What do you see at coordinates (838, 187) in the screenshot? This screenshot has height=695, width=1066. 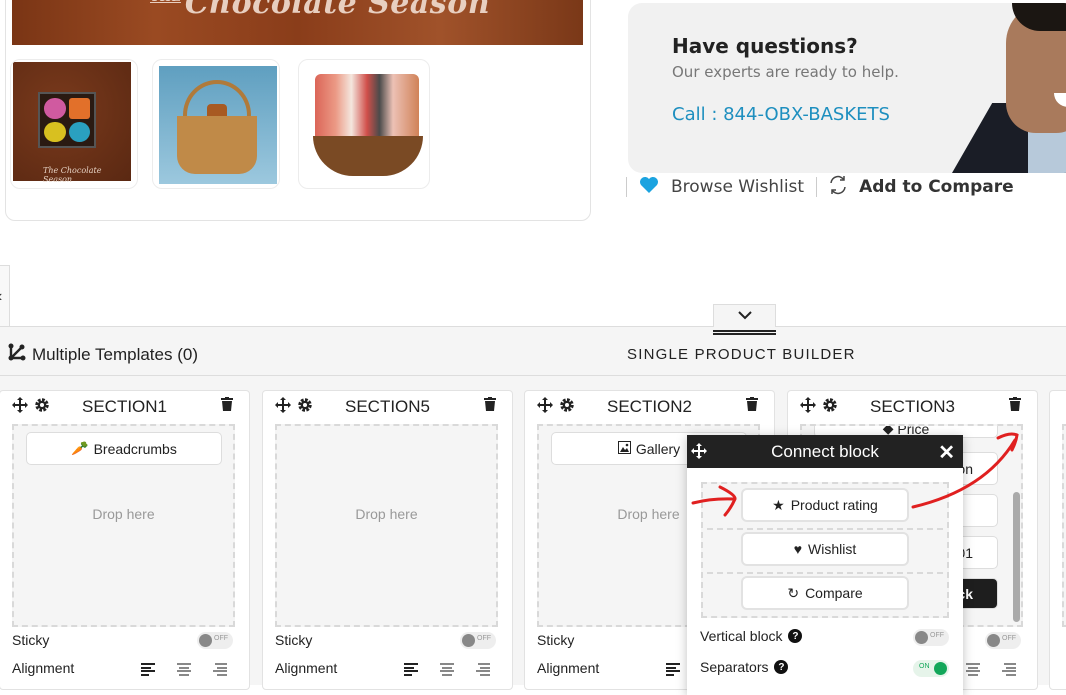 I see `refresh-icon` at bounding box center [838, 187].